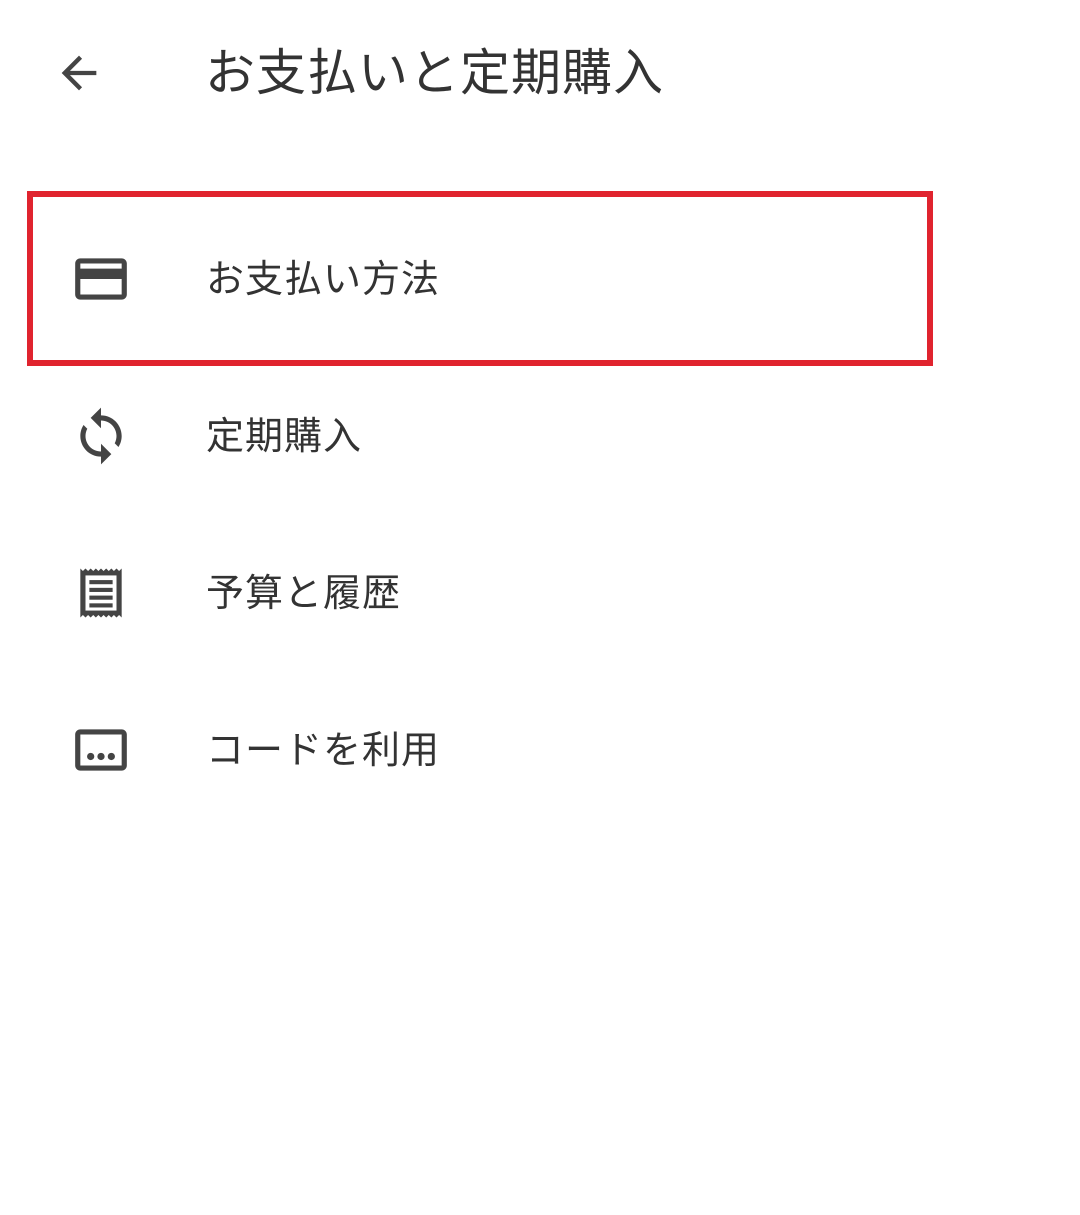 Image resolution: width=1080 pixels, height=1215 pixels. I want to click on back-button, so click(79, 73).